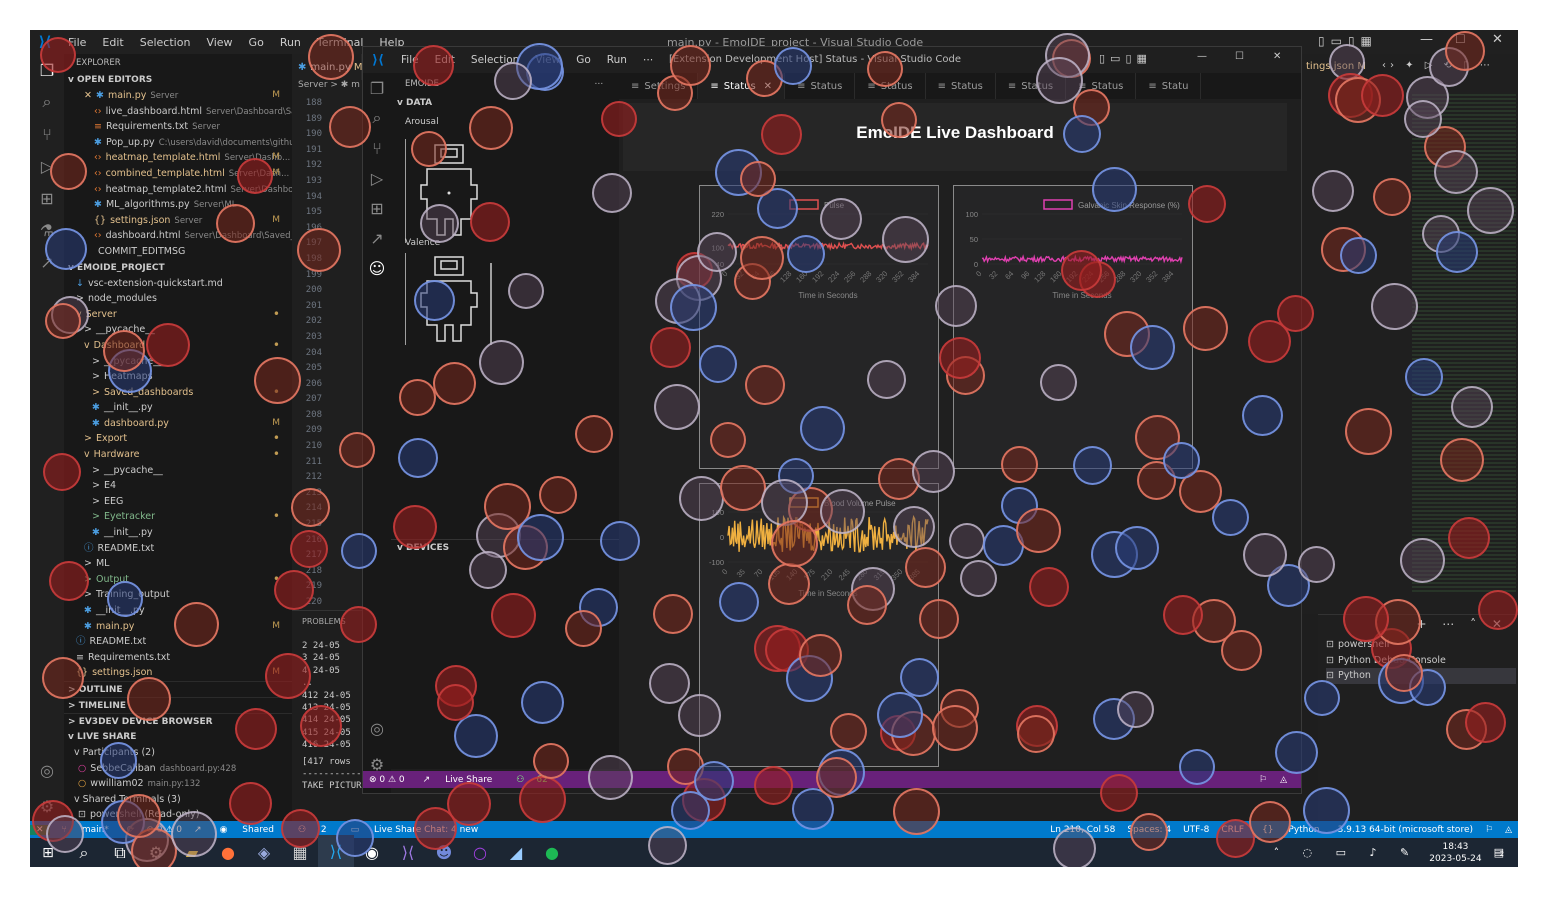 The width and height of the screenshot is (1548, 897). What do you see at coordinates (178, 205) in the screenshot?
I see `open-editor-item: ✱ ML_algorithms.py Server\ML` at bounding box center [178, 205].